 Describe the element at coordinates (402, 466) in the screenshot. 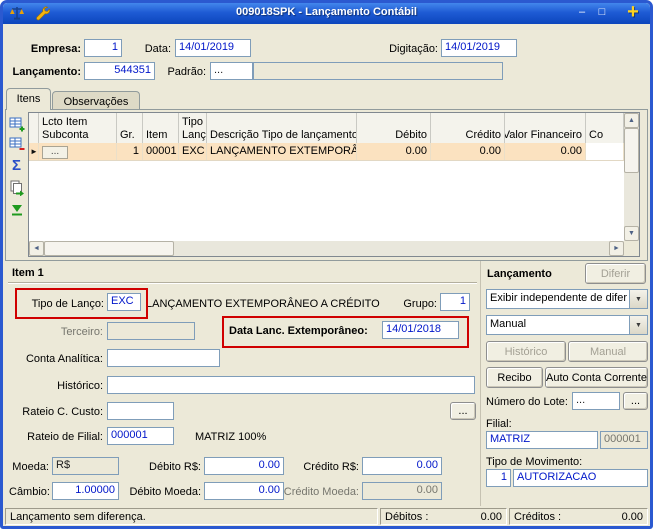

I see `credito-rs-field: 0.00` at that location.